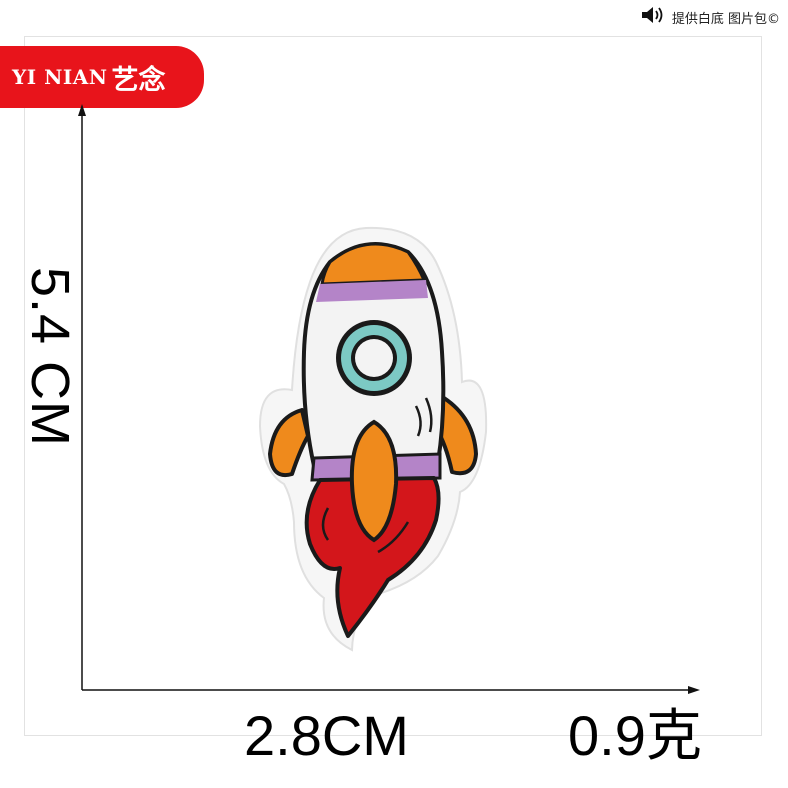  Describe the element at coordinates (635, 735) in the screenshot. I see `weight-label: 0.9克` at that location.